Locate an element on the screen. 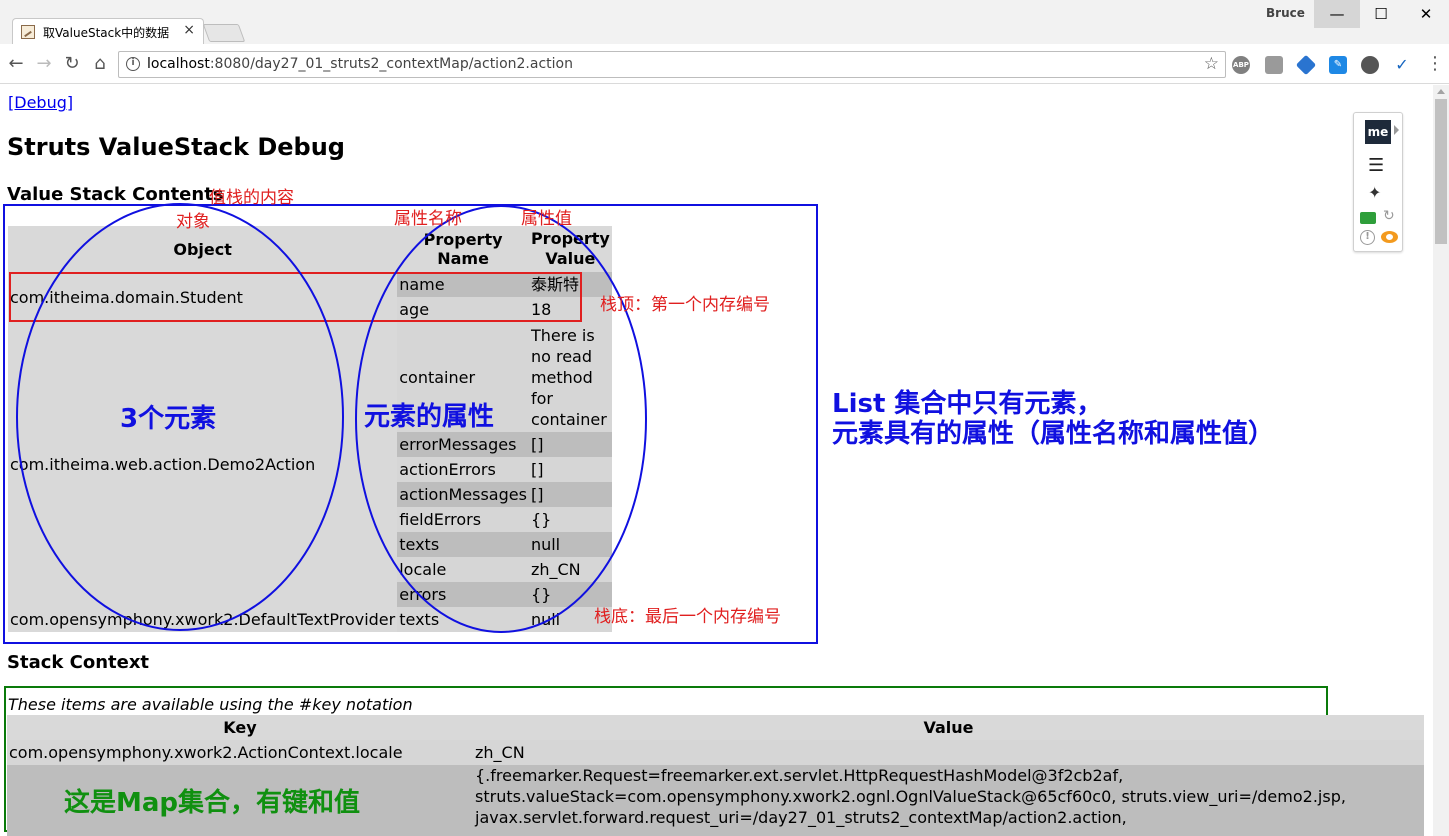  expand-arrow-icon is located at coordinates (1396, 130).